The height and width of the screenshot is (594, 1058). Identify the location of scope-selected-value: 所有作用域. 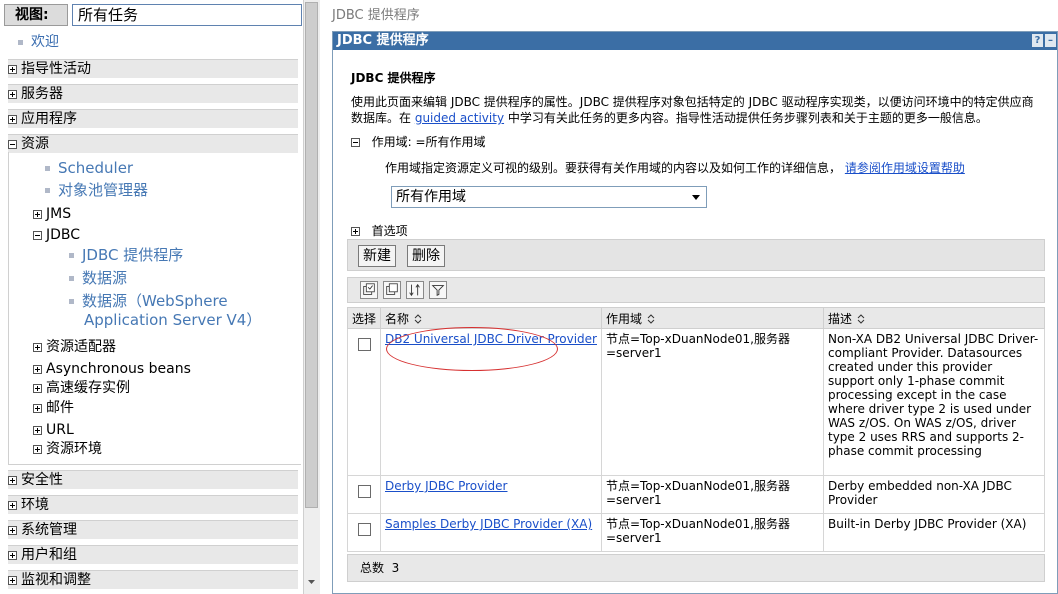
(431, 197).